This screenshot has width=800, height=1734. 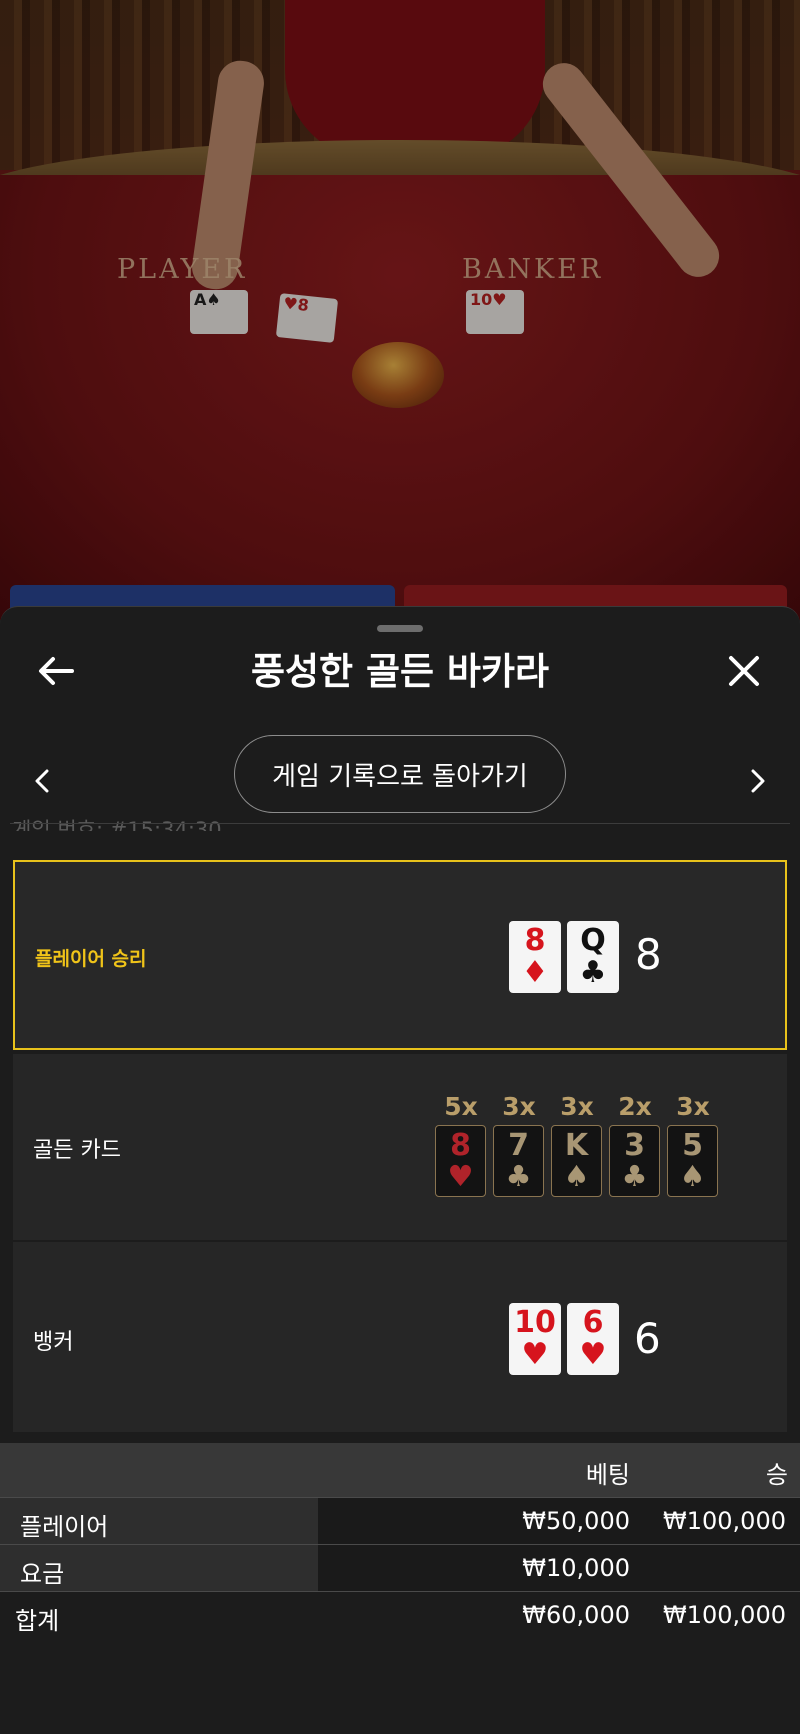 I want to click on page-title: 풍성한 골든 바카라, so click(x=400, y=671).